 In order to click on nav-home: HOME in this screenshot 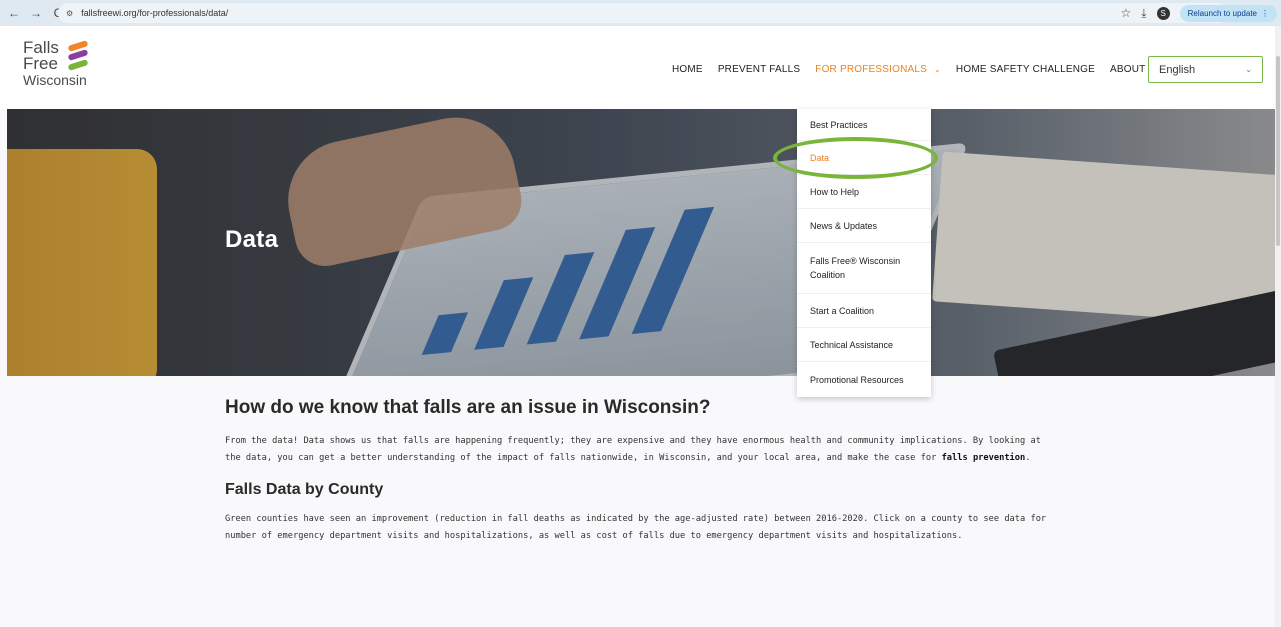, I will do `click(687, 69)`.